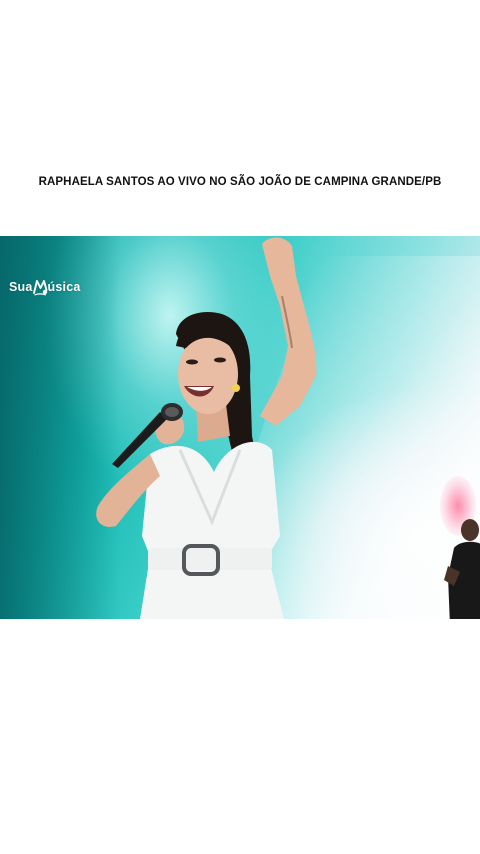  I want to click on brand-watermark-text-right: úsica, so click(64, 287).